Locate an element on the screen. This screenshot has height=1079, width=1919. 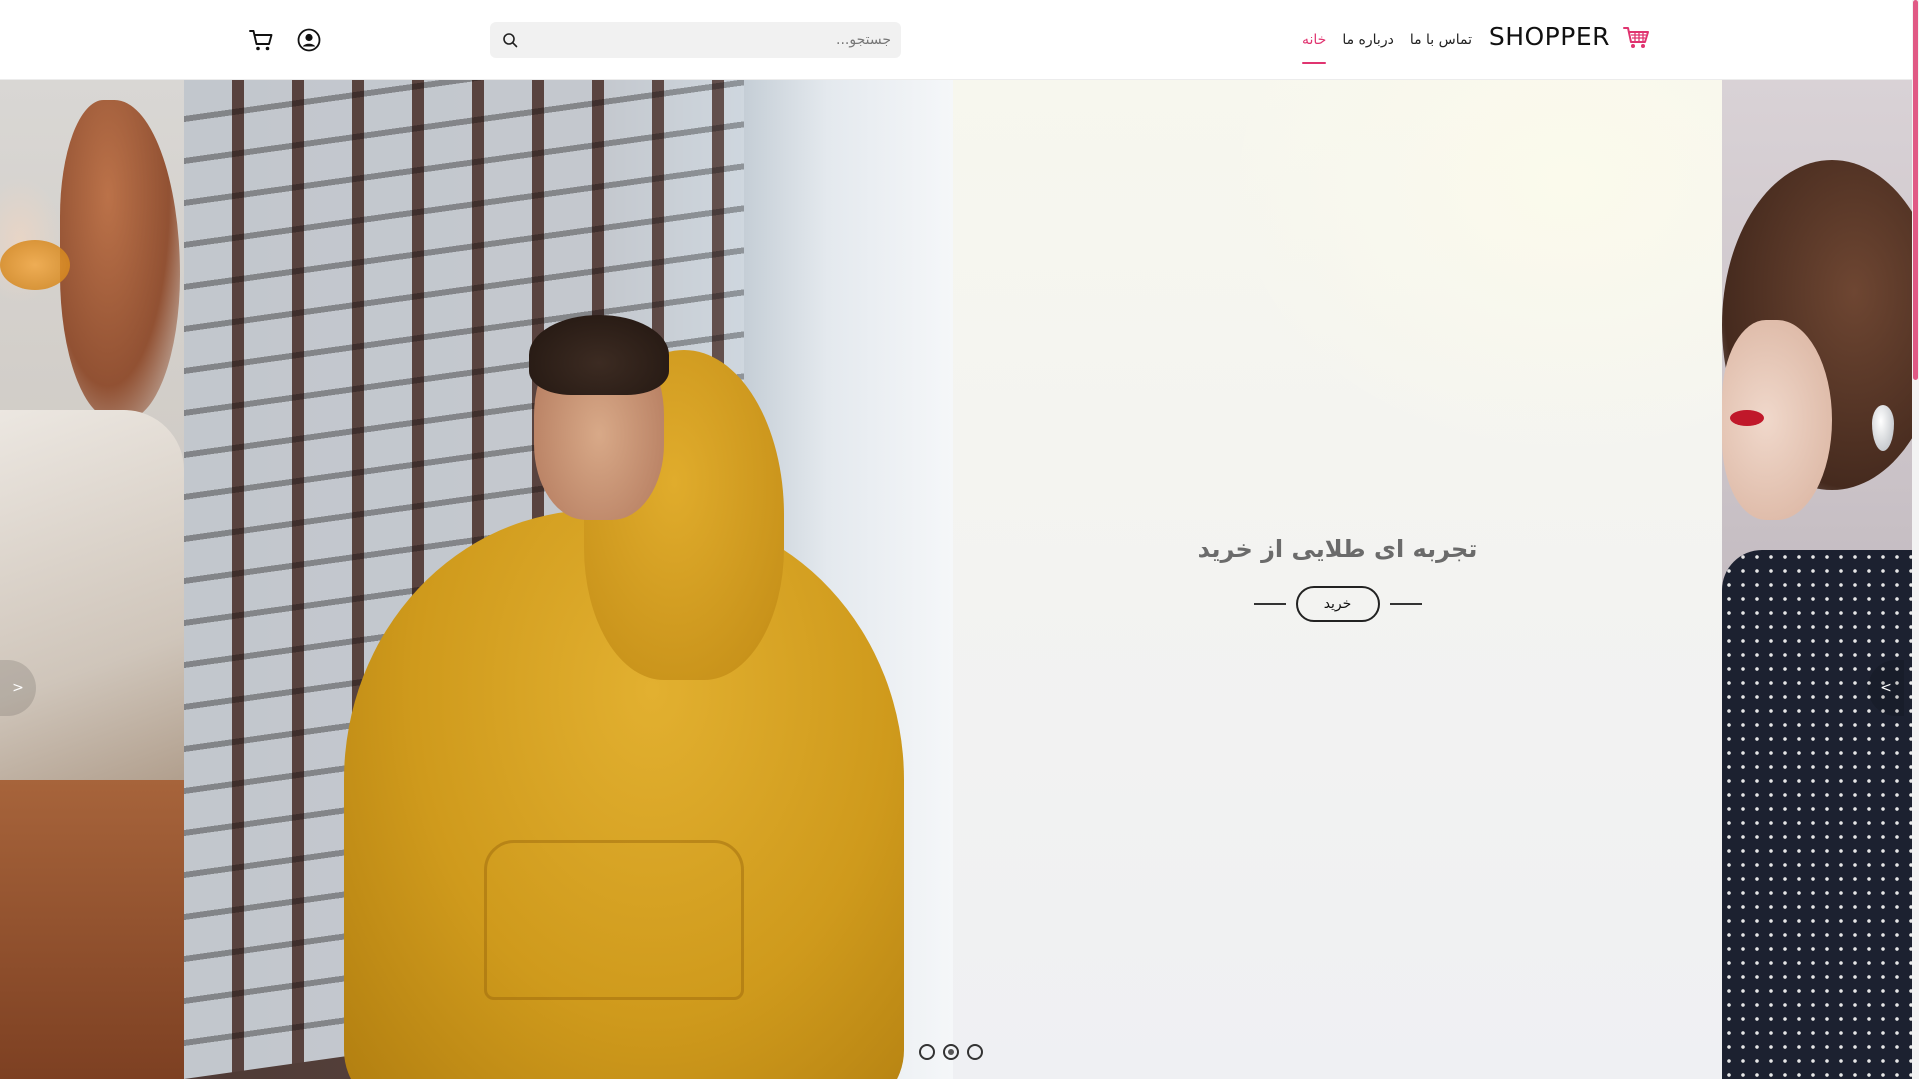
photo-lips-right is located at coordinates (1747, 418).